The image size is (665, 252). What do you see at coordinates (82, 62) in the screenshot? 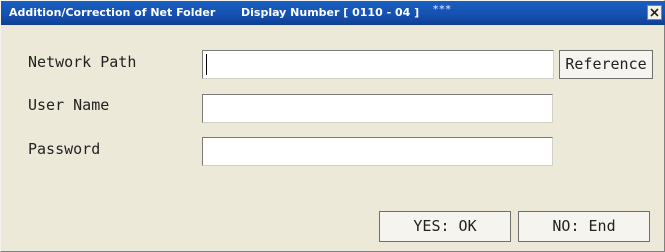
I see `network-path-label: Network Path` at bounding box center [82, 62].